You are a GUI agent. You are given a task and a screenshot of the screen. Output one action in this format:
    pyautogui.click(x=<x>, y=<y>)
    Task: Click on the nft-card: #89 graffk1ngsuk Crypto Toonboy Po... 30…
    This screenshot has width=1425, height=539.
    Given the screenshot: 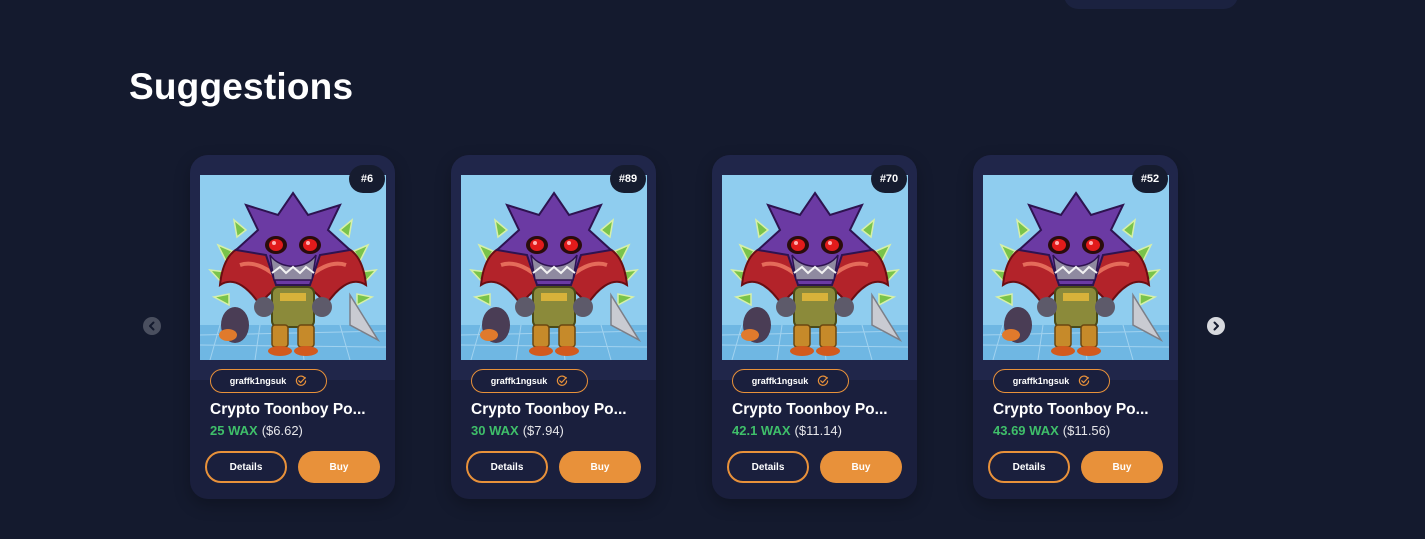 What is the action you would take?
    pyautogui.click(x=553, y=327)
    